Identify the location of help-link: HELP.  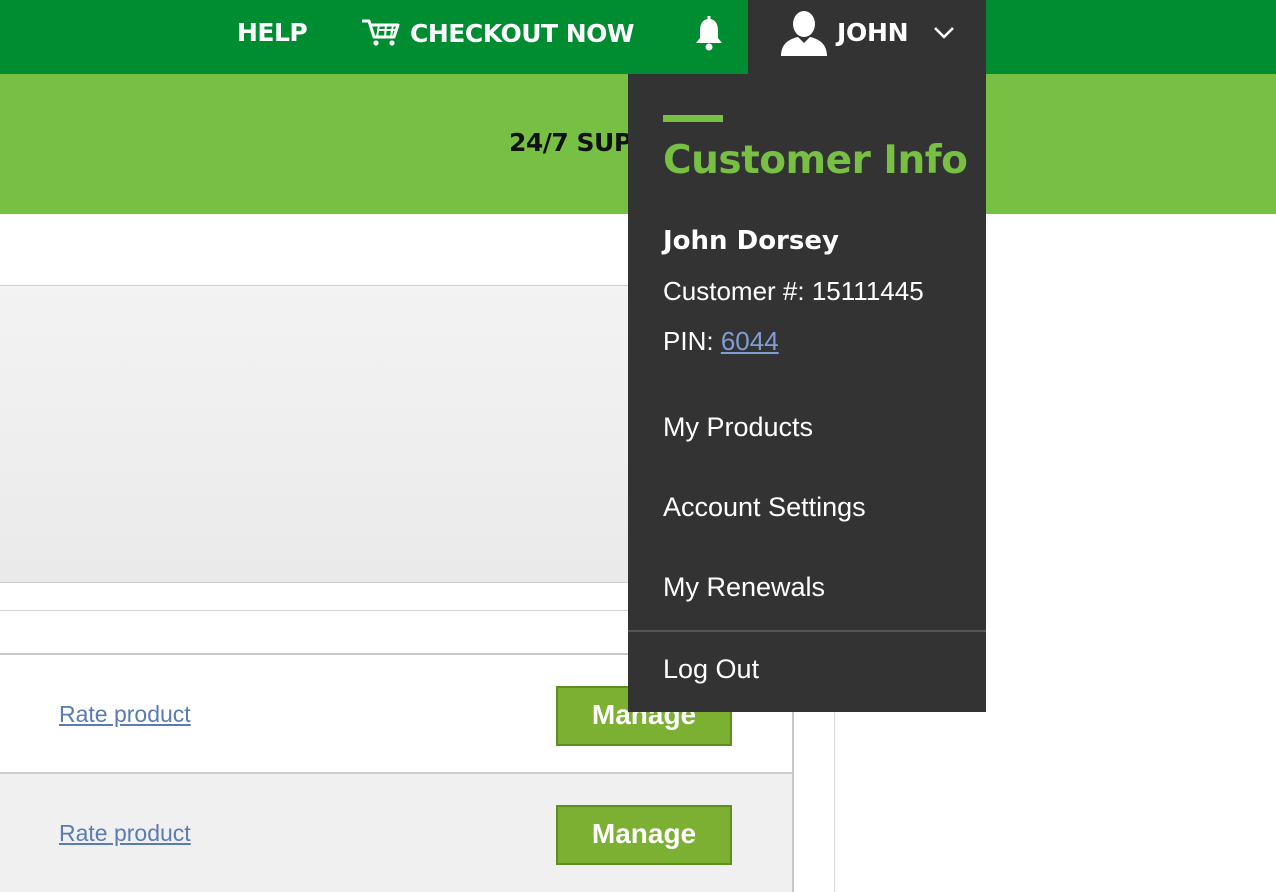
(272, 32).